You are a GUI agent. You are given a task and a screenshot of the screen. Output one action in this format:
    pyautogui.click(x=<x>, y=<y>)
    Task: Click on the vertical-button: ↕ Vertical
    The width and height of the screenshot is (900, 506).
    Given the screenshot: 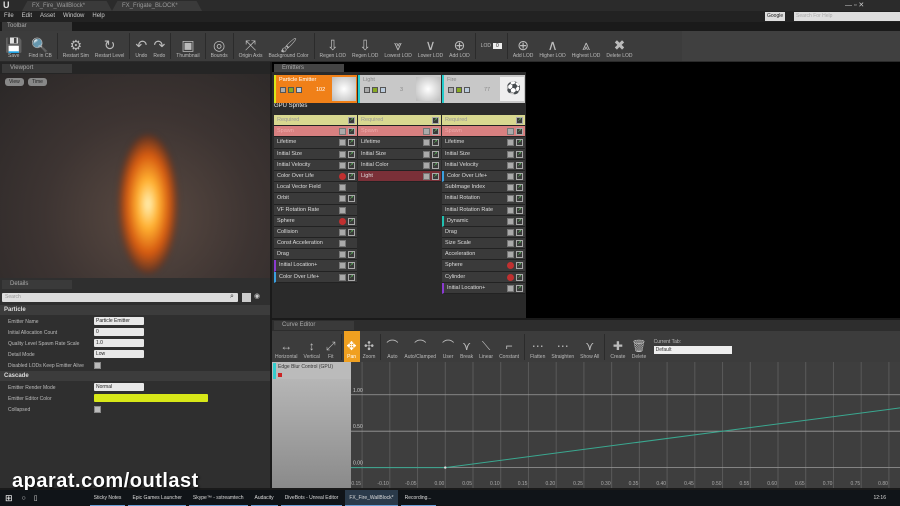 What is the action you would take?
    pyautogui.click(x=312, y=346)
    